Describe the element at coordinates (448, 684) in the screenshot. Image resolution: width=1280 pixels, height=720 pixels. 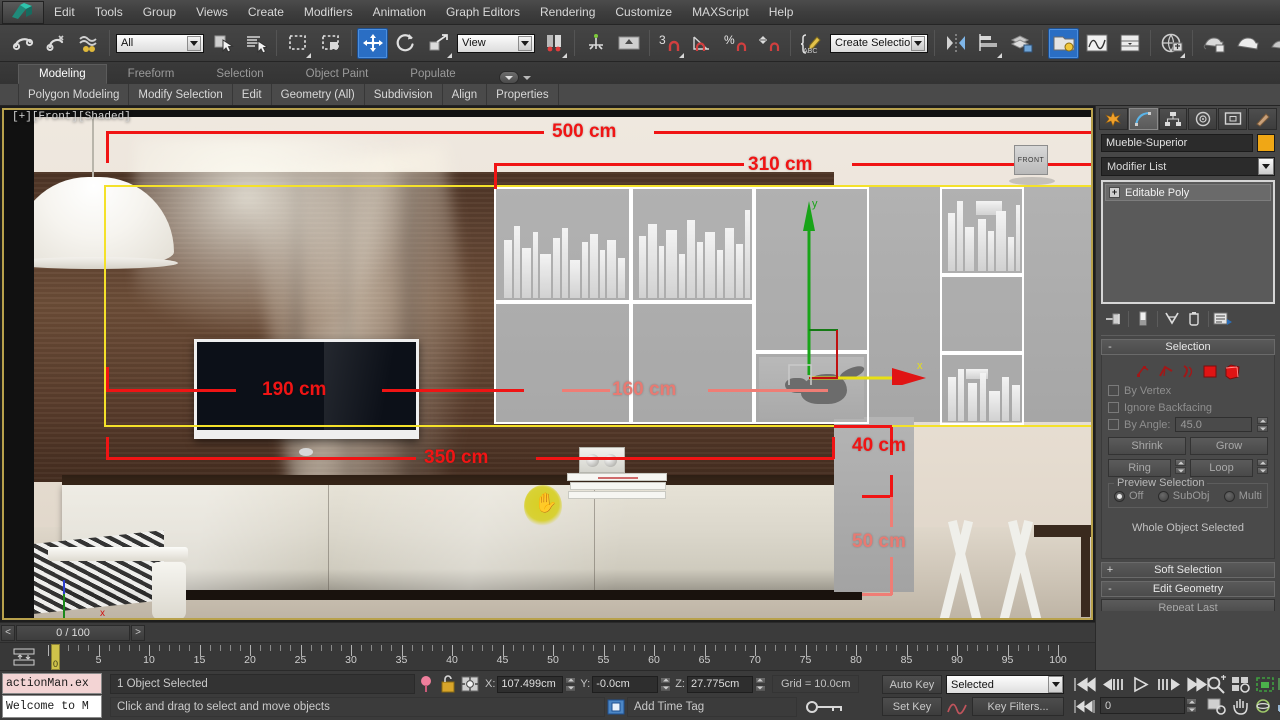
I see `selection-lock-icon` at that location.